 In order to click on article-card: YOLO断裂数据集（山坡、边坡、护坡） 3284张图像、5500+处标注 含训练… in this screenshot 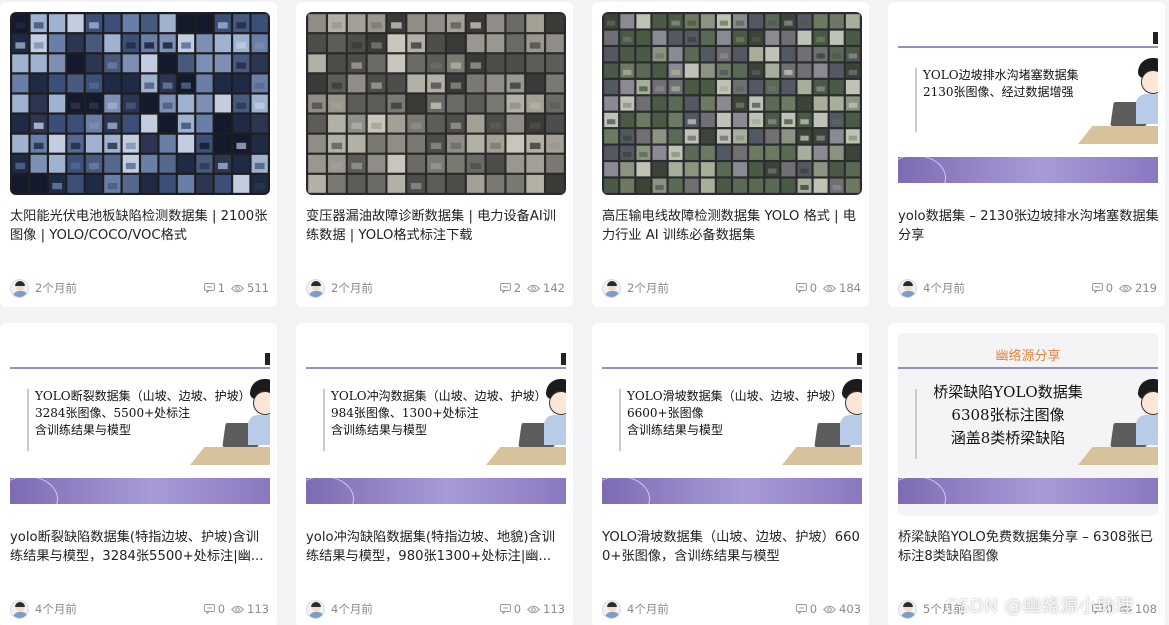, I will do `click(138, 474)`.